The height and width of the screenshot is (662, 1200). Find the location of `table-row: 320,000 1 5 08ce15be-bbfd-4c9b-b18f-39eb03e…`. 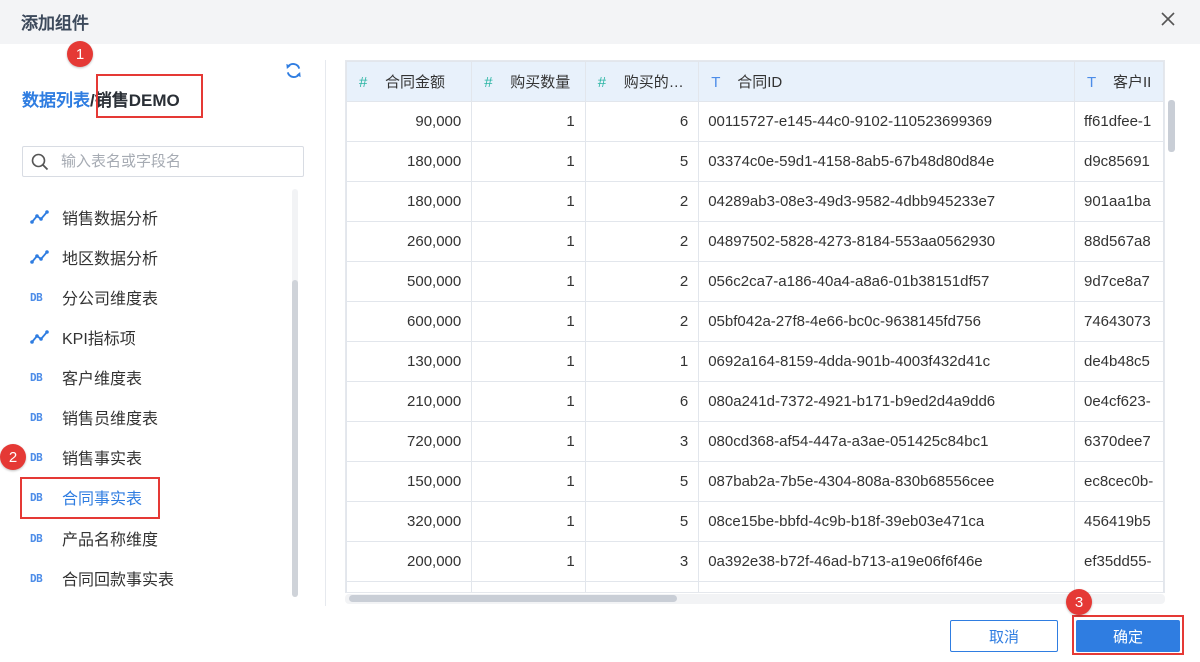

table-row: 320,000 1 5 08ce15be-bbfd-4c9b-b18f-39eb03e… is located at coordinates (755, 521).